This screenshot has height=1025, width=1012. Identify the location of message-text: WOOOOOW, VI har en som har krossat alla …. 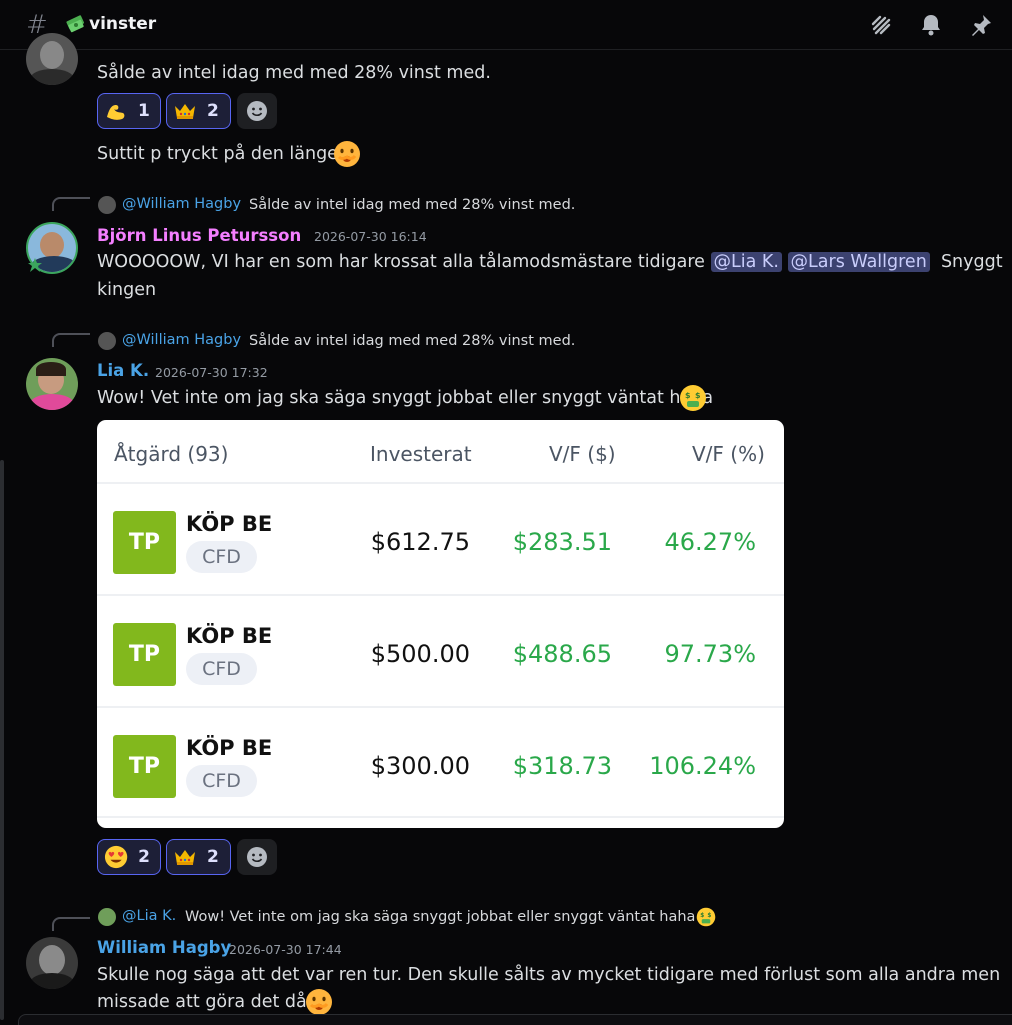
(550, 262).